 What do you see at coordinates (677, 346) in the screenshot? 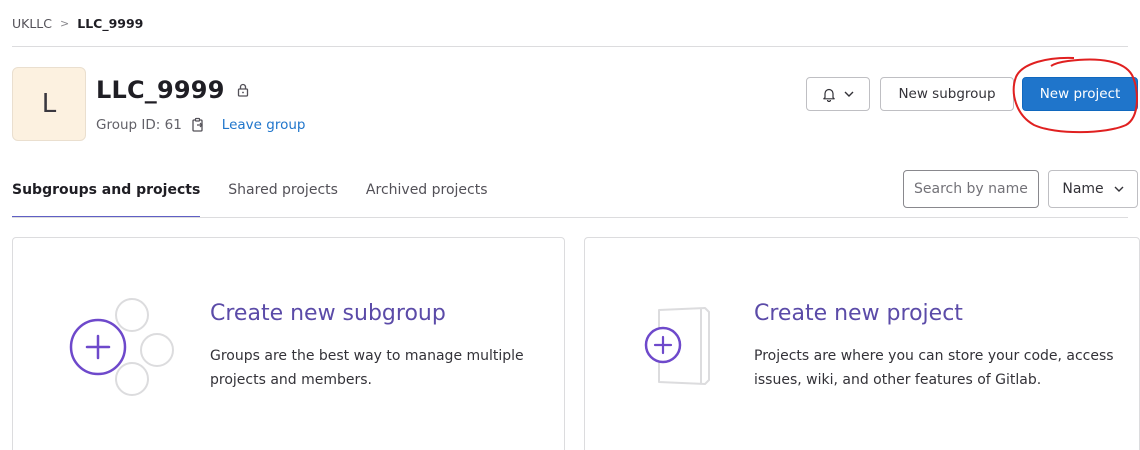
I see `project-illustration-icon` at bounding box center [677, 346].